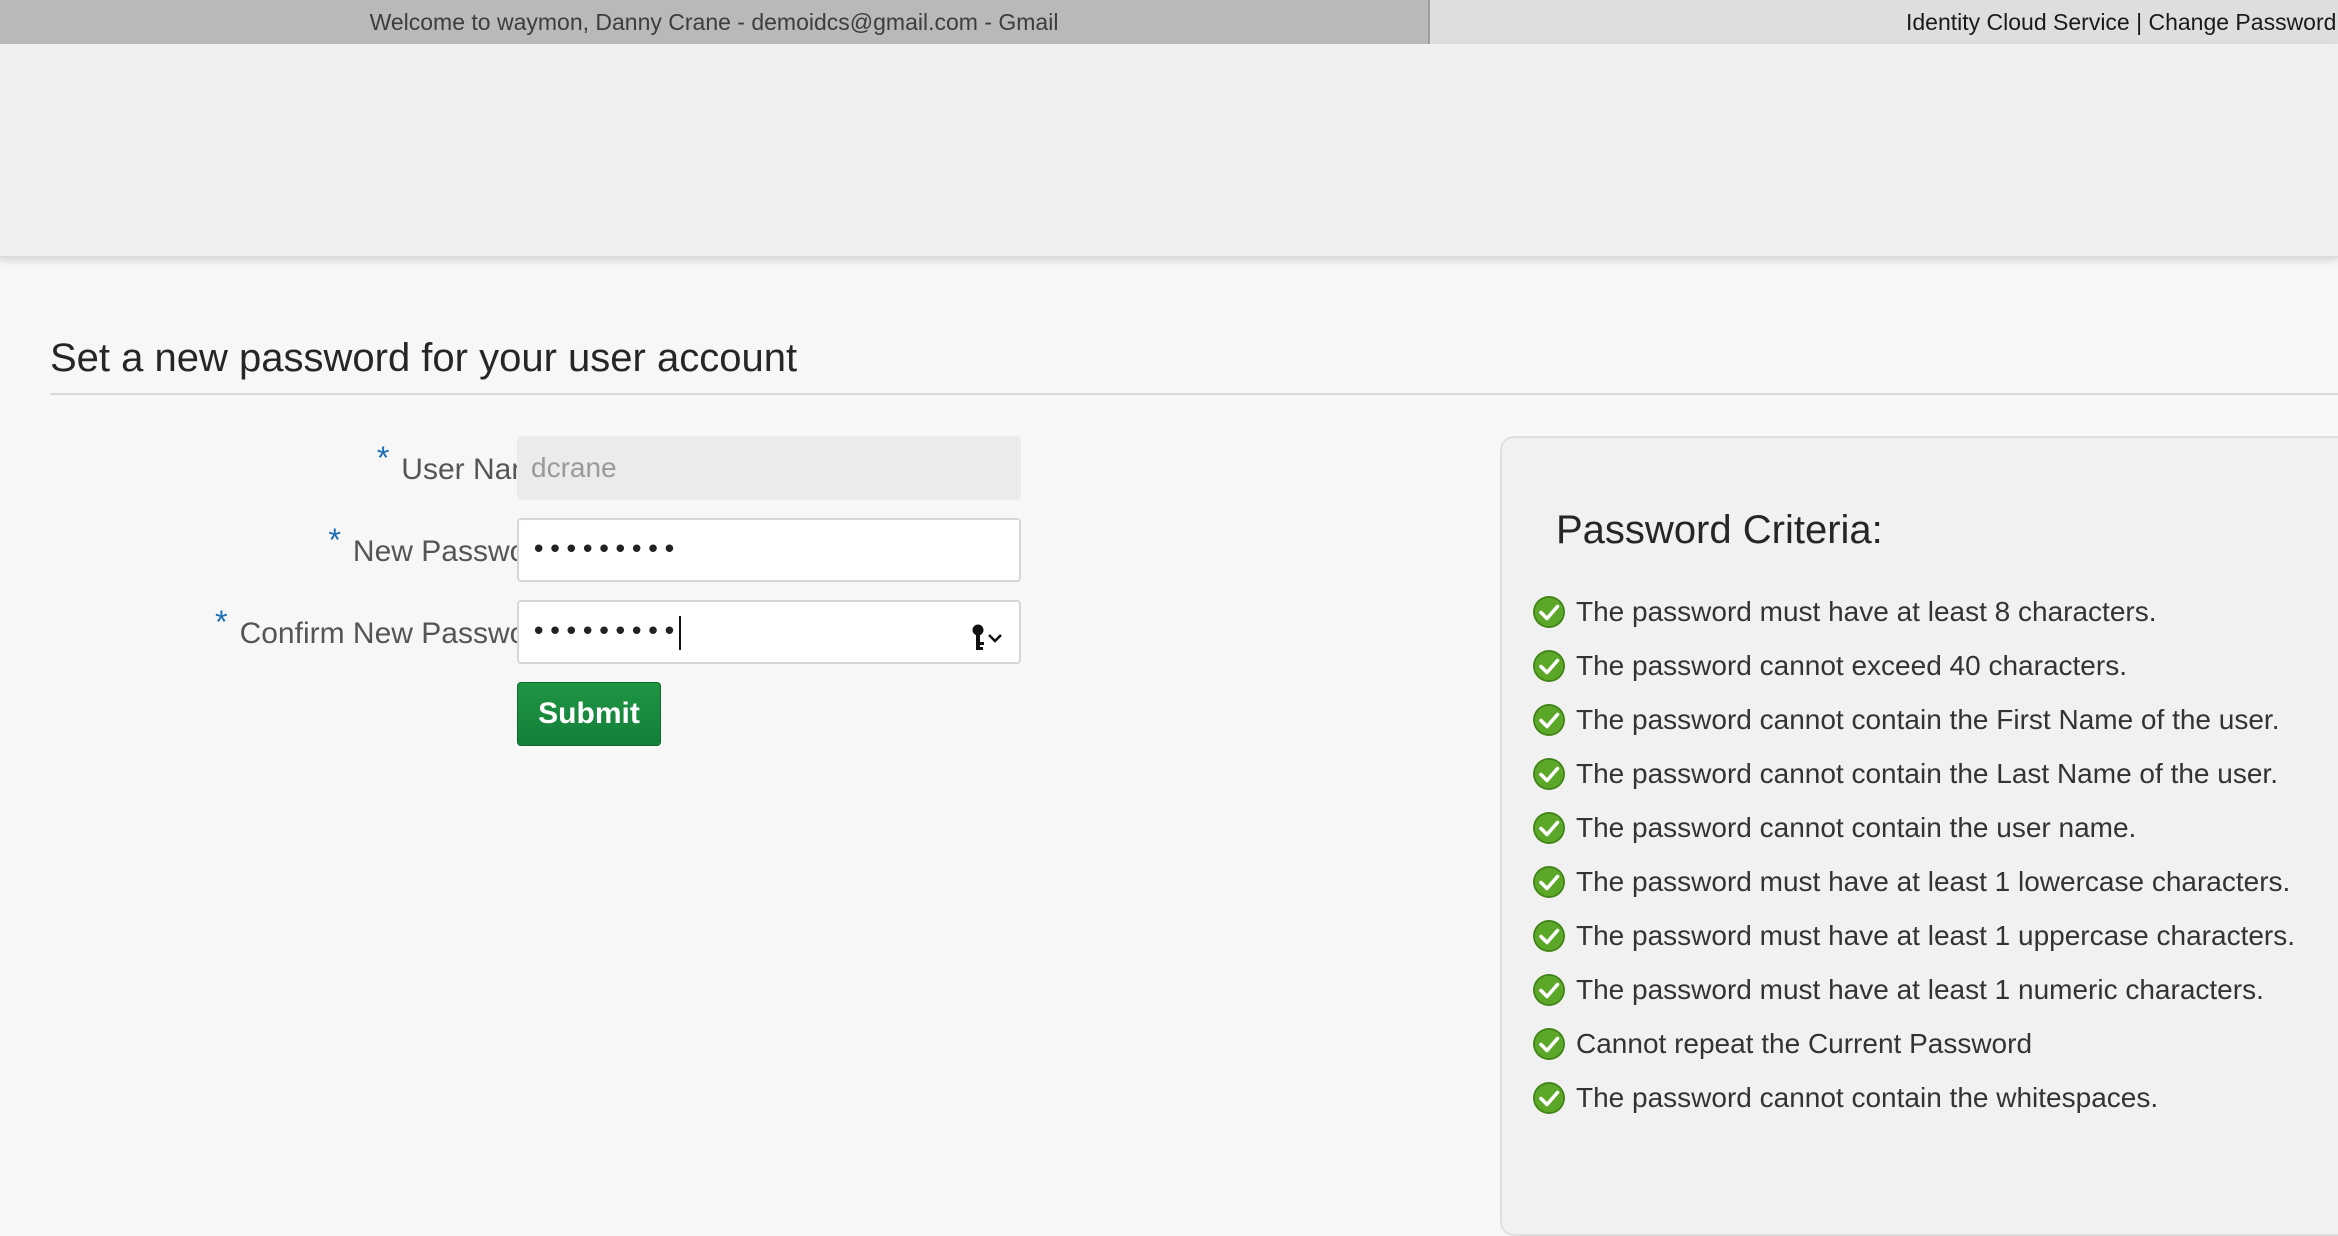 Image resolution: width=2338 pixels, height=1236 pixels. Describe the element at coordinates (424, 358) in the screenshot. I see `page-title: Set a new password for your user account` at that location.